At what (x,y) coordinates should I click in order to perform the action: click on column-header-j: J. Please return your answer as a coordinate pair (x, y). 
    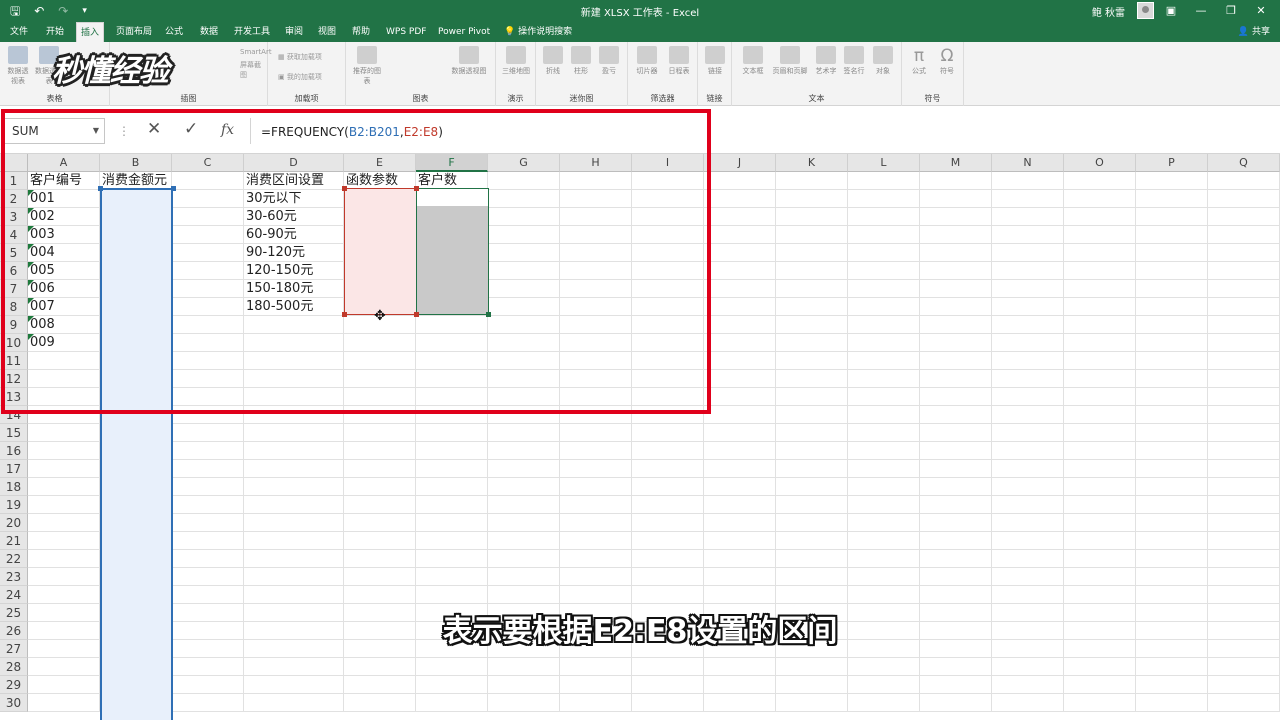
    Looking at the image, I should click on (740, 163).